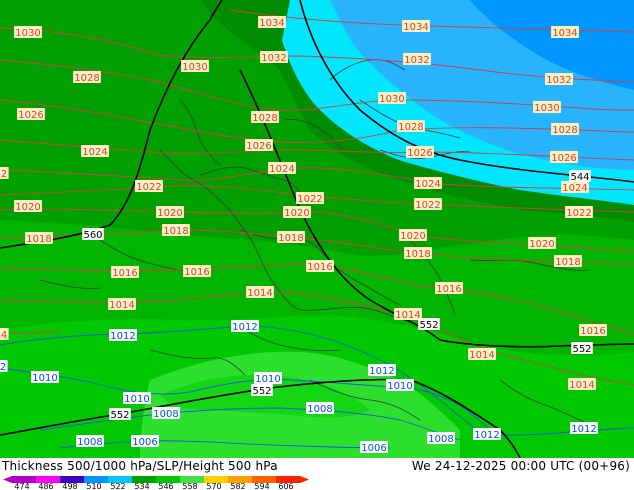 Image resolution: width=634 pixels, height=490 pixels. I want to click on height-contour-label-text: 560, so click(92, 235).